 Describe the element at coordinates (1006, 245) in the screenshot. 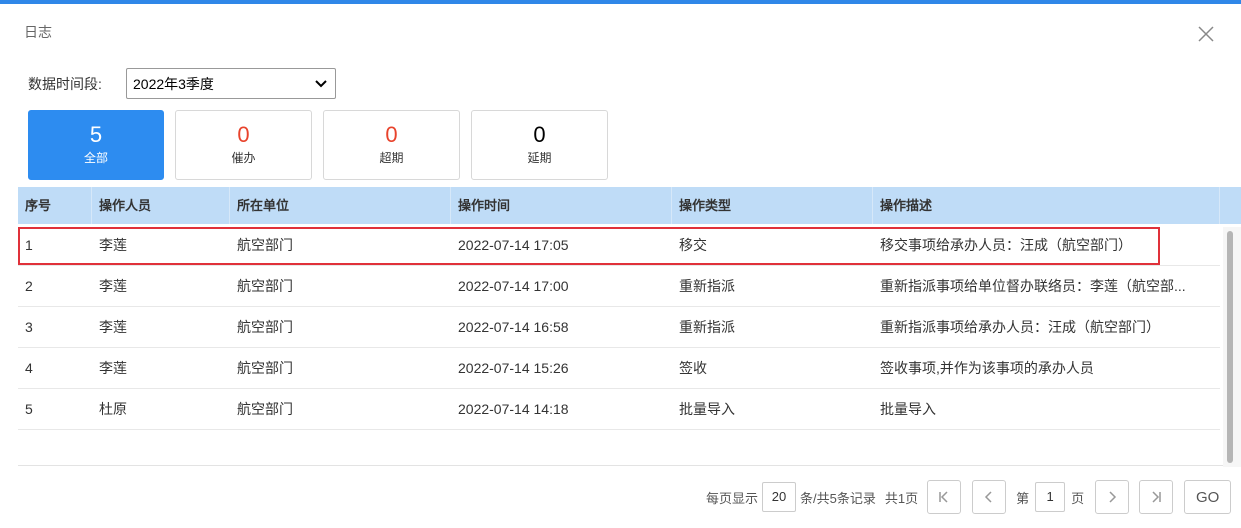

I see `cell-description: 移交事项给承办人员：汪成（航空部门）` at that location.